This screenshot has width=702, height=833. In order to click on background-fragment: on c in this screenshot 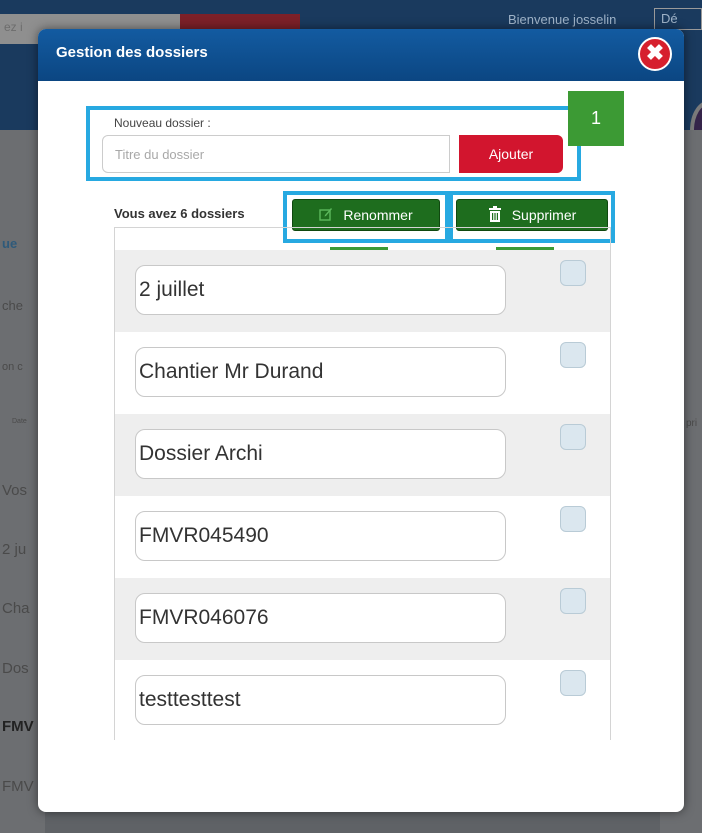, I will do `click(12, 367)`.